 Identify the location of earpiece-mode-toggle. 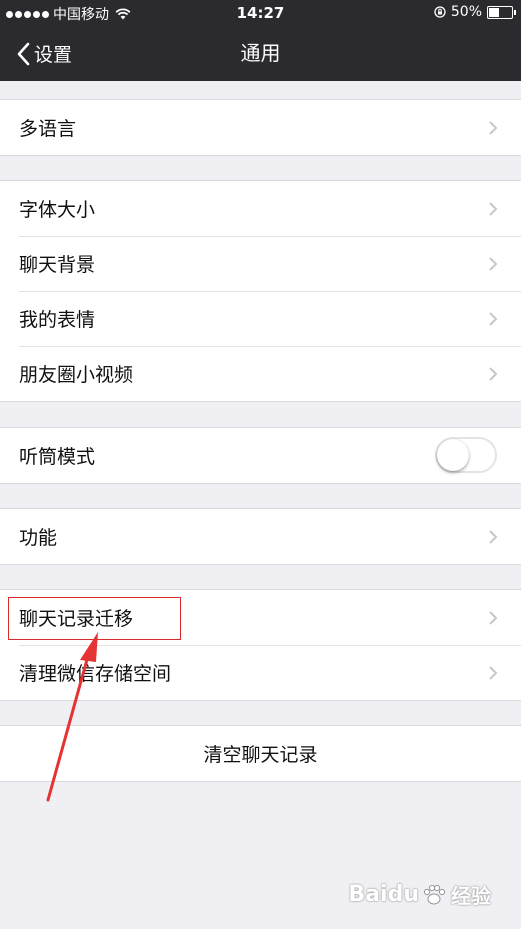
(466, 455).